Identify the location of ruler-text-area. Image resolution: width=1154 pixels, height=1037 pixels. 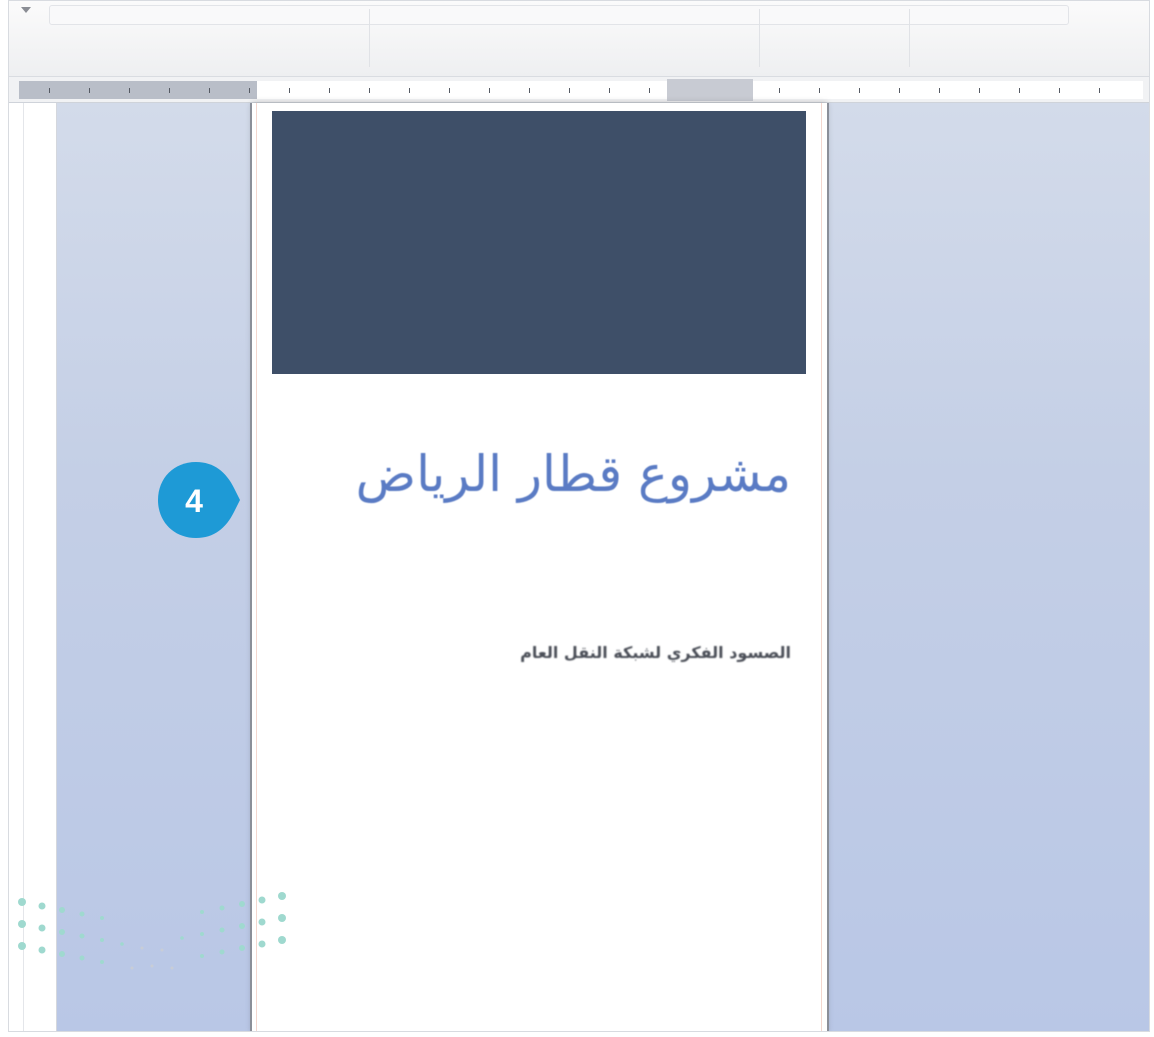
(462, 90).